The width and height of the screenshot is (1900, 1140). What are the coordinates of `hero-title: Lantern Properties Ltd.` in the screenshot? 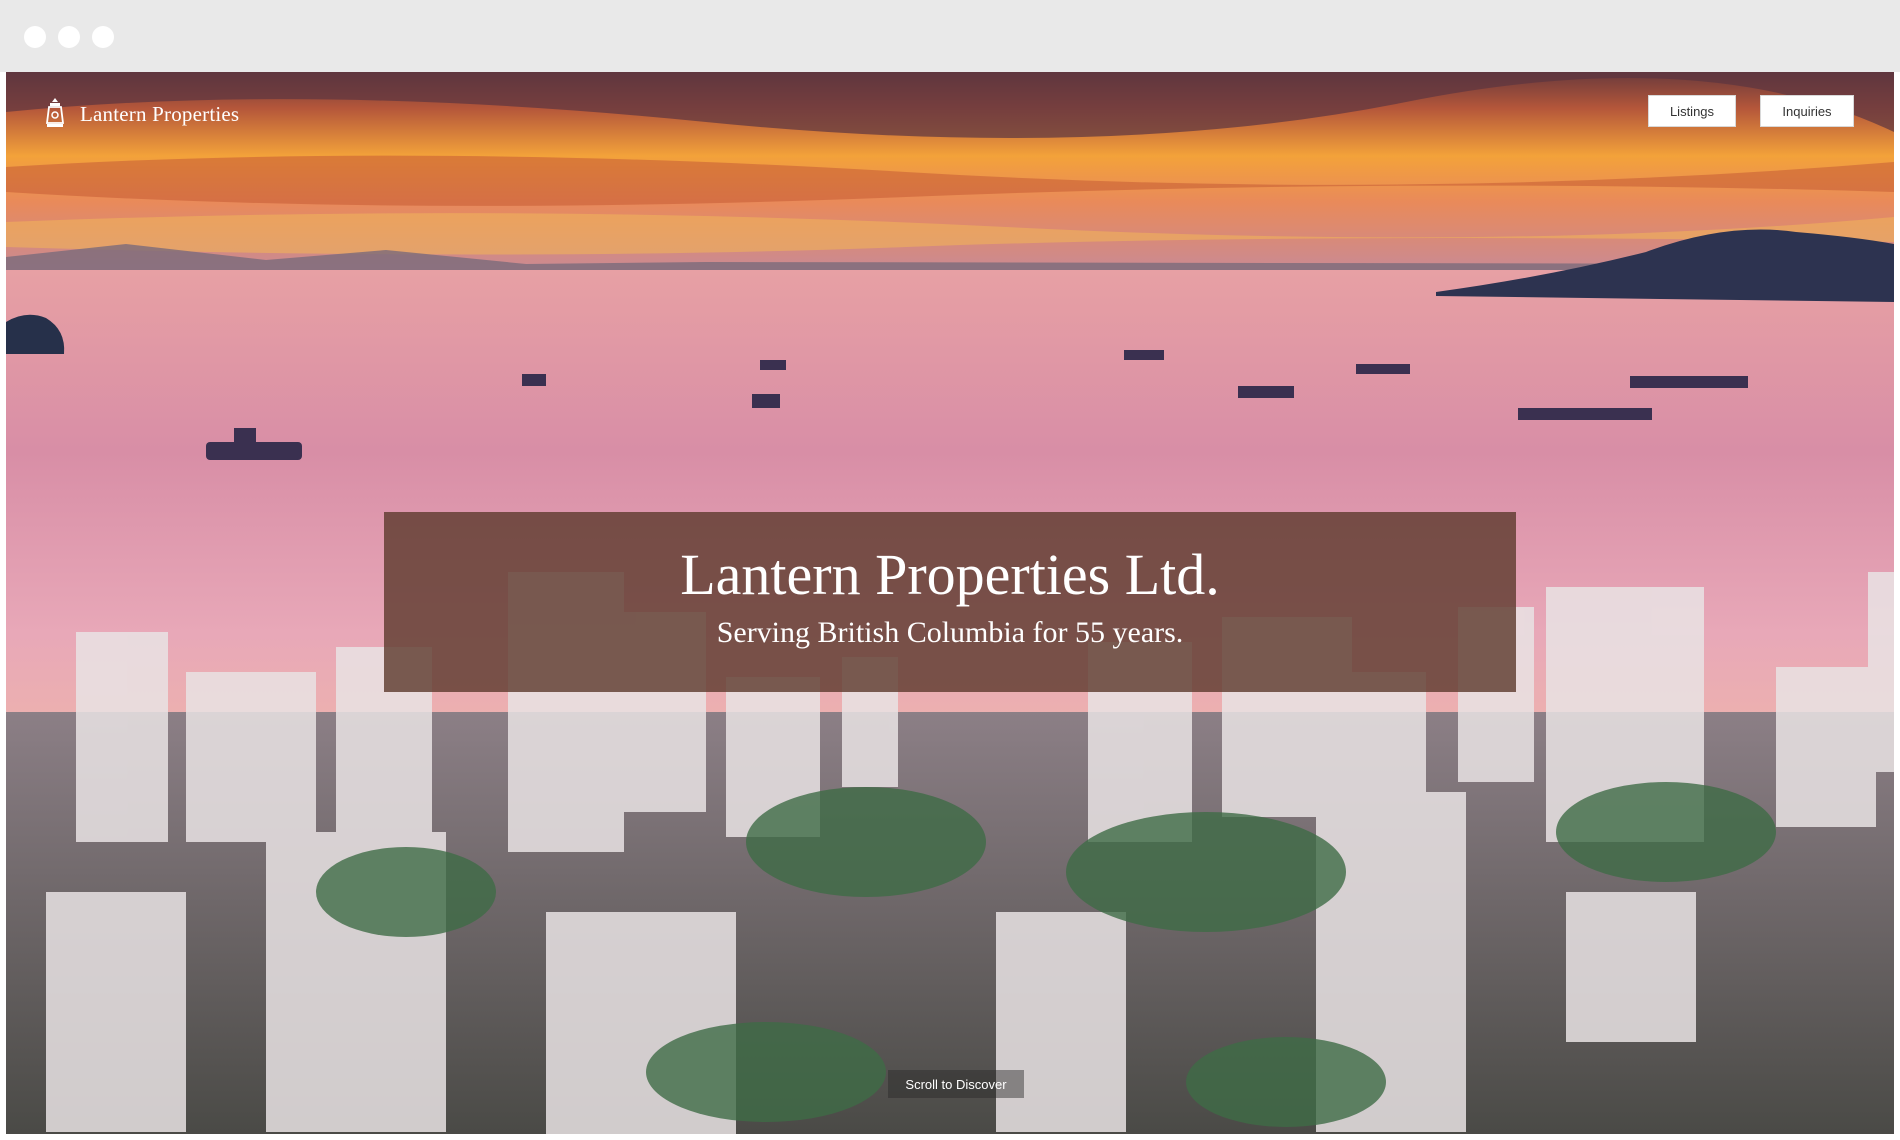 It's located at (950, 574).